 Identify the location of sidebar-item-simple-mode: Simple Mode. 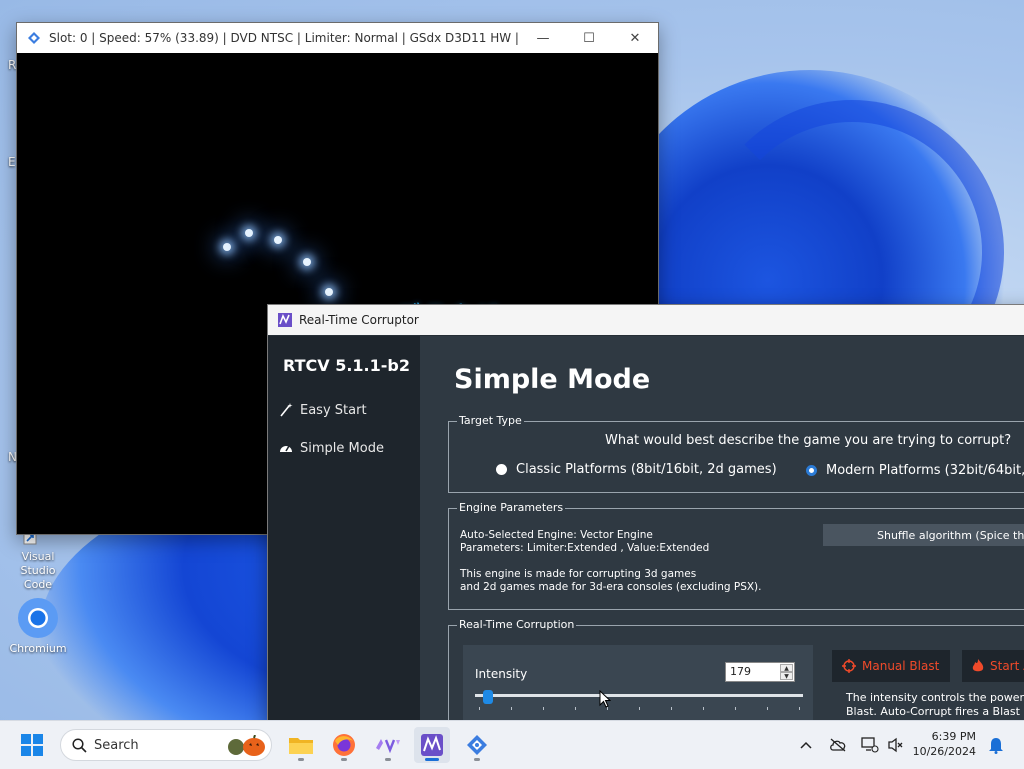
(331, 448).